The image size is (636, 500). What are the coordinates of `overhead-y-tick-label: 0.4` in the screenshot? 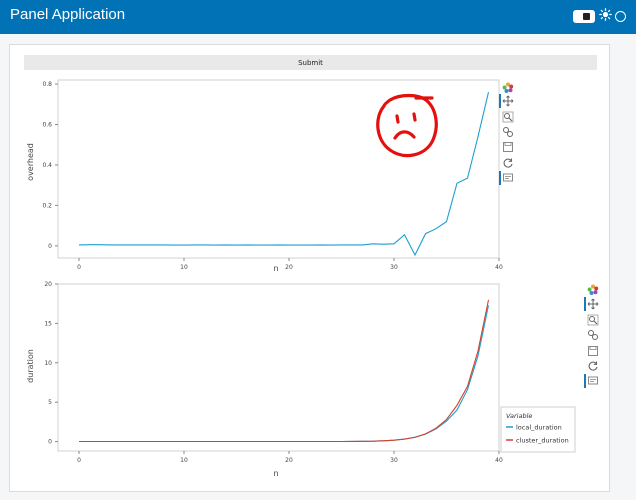 It's located at (47, 165).